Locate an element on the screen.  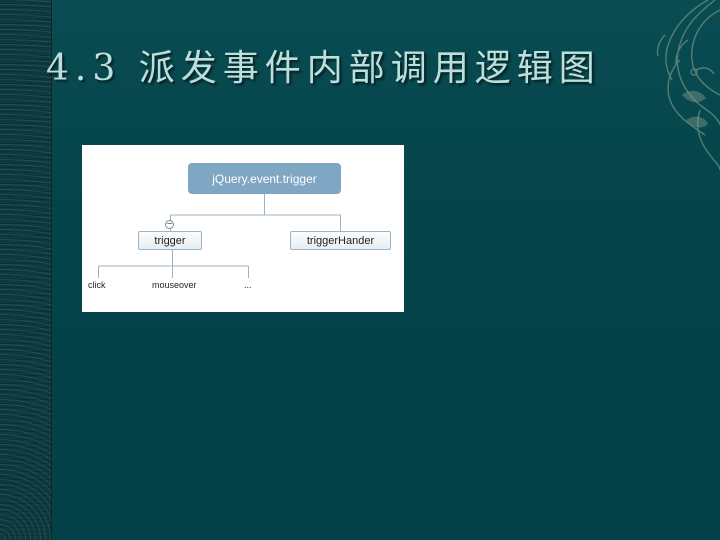
collapse-minus-icon: − is located at coordinates (169, 224).